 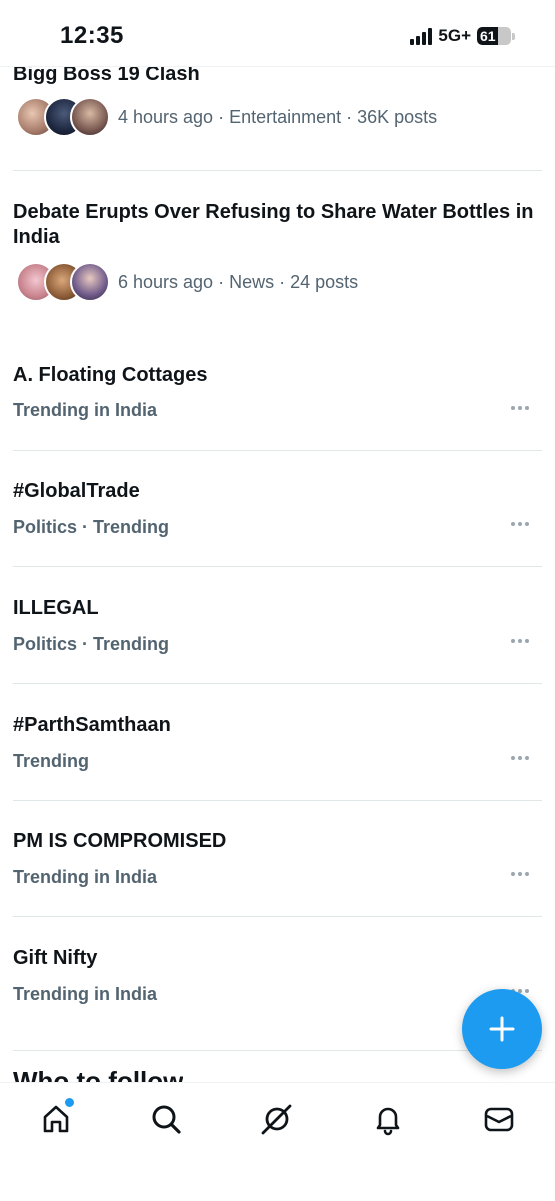 I want to click on mail-icon, so click(x=499, y=1119).